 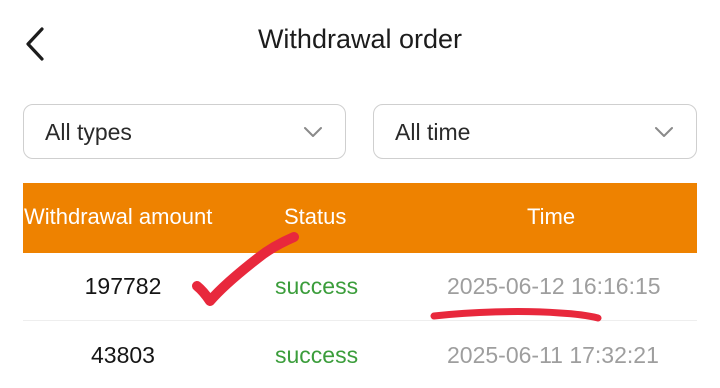 I want to click on time-filter-value: All time, so click(x=433, y=132).